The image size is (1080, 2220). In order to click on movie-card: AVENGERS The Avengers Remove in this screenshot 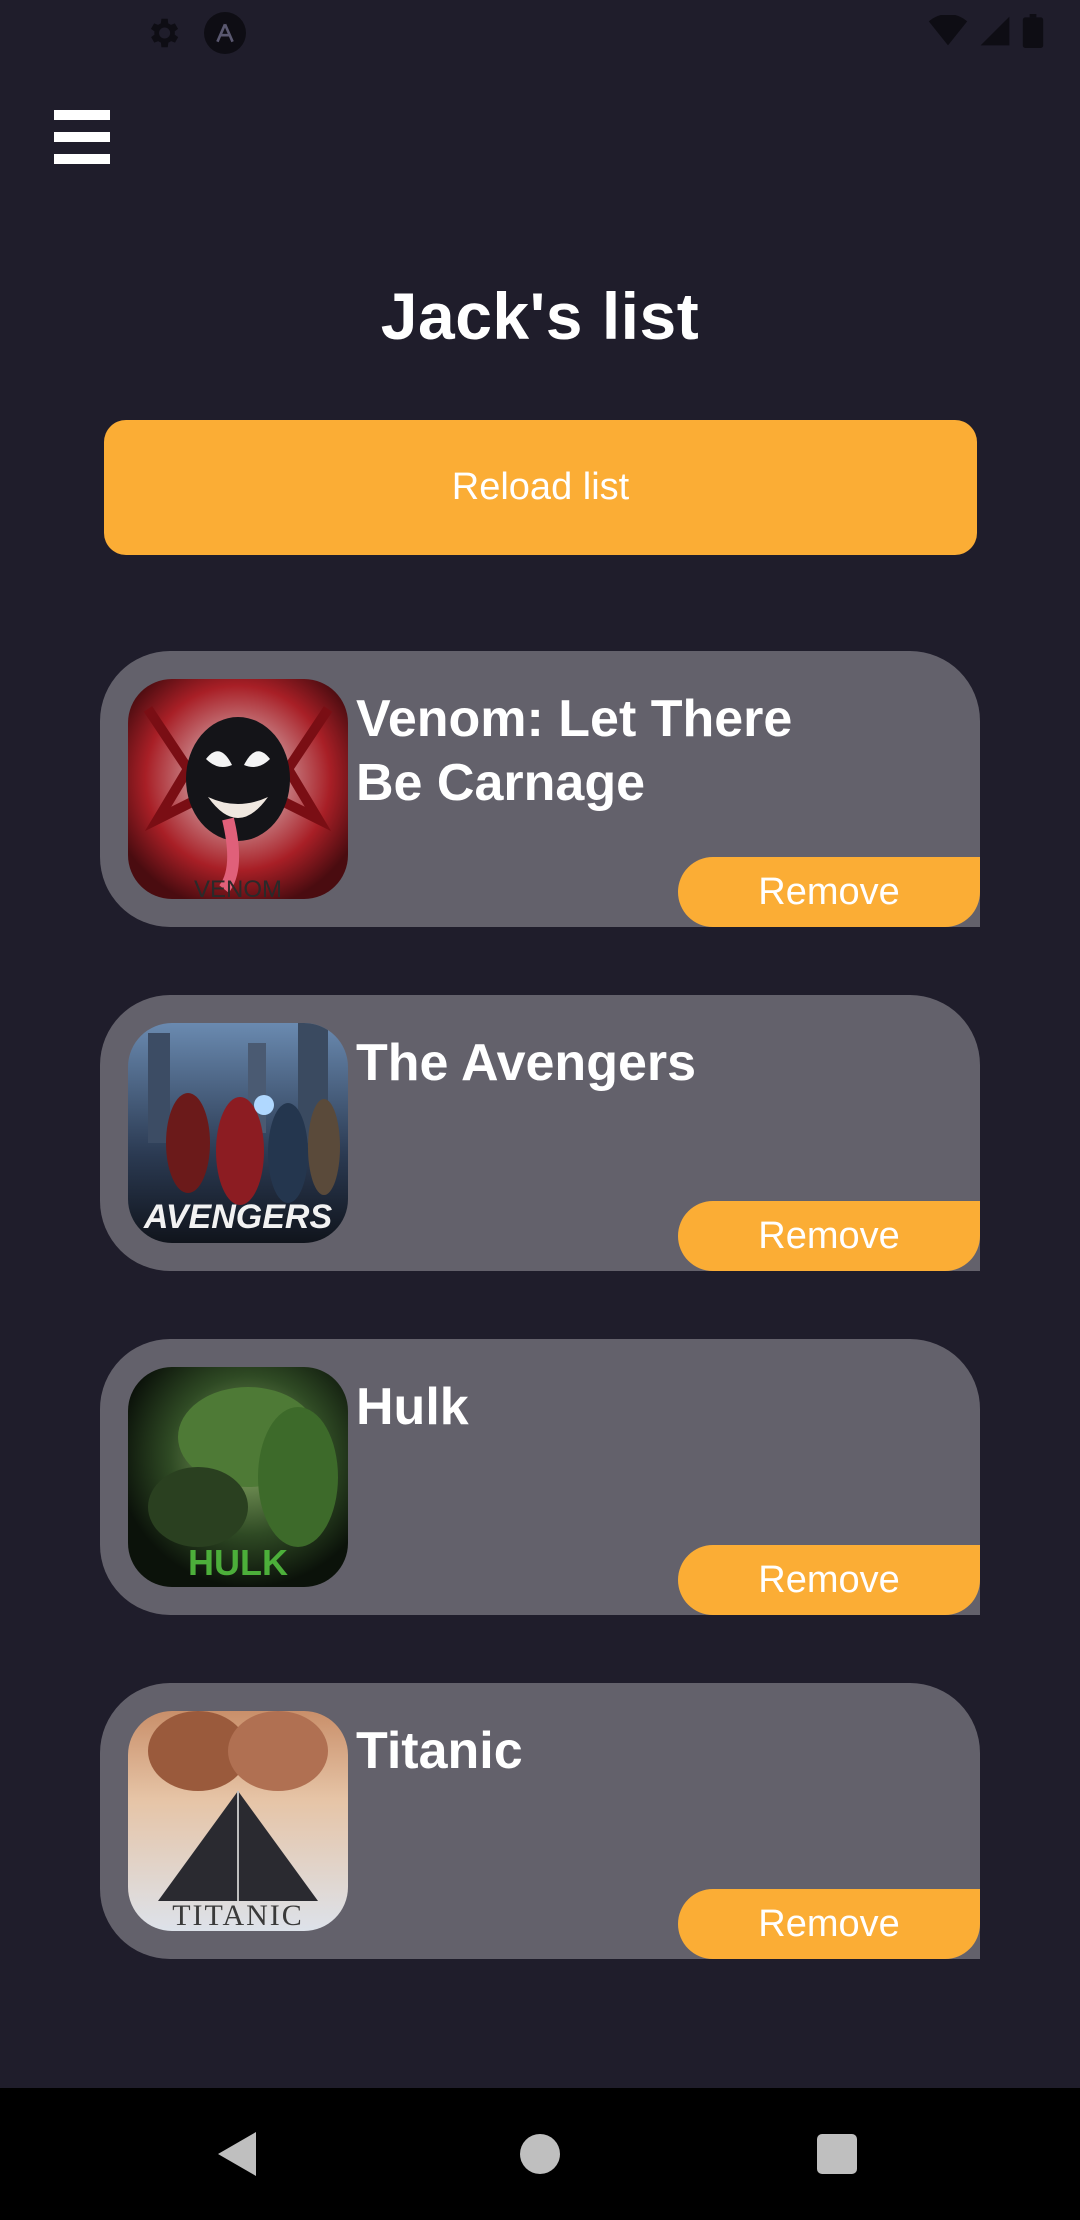, I will do `click(540, 1133)`.